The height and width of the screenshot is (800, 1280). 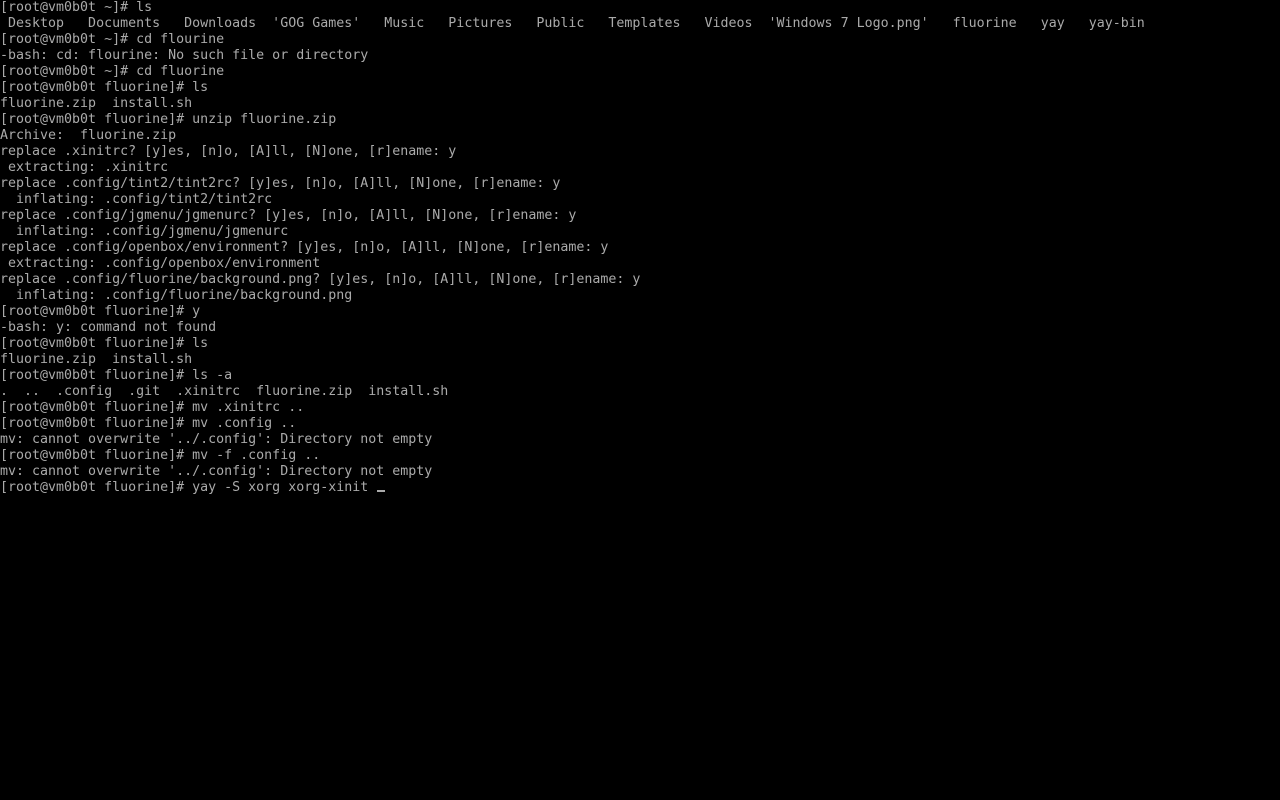 What do you see at coordinates (76, 7) in the screenshot?
I see `terminal-line: [root@vm0b0t ~]# ls` at bounding box center [76, 7].